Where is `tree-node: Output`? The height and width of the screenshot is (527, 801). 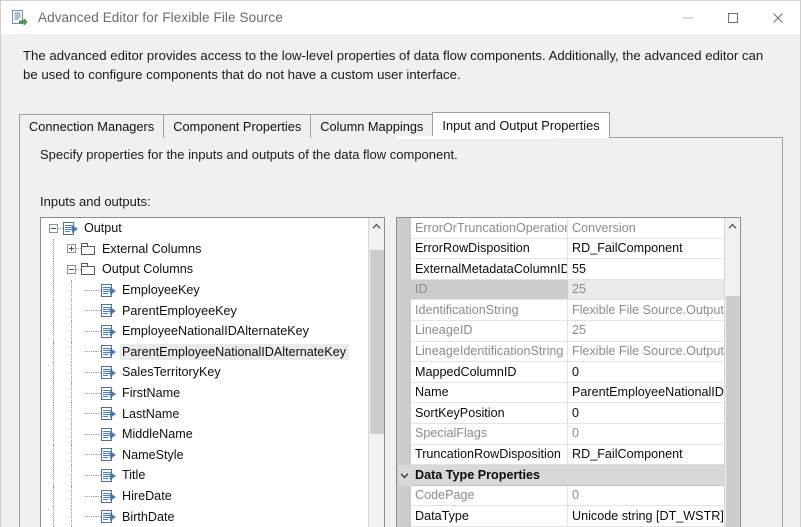 tree-node: Output is located at coordinates (205, 228).